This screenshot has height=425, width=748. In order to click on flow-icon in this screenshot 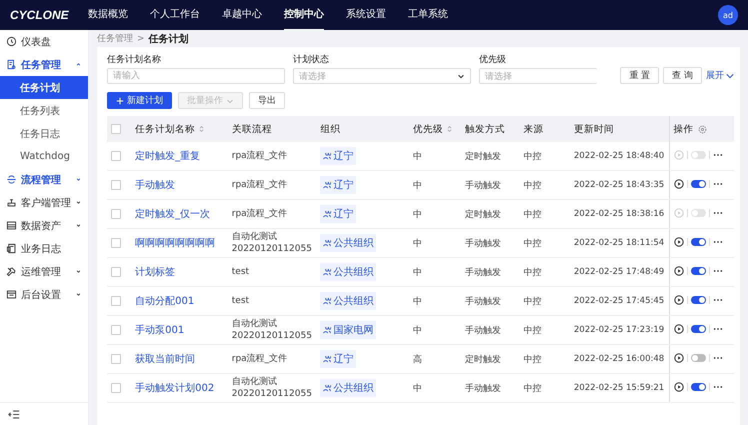, I will do `click(11, 179)`.